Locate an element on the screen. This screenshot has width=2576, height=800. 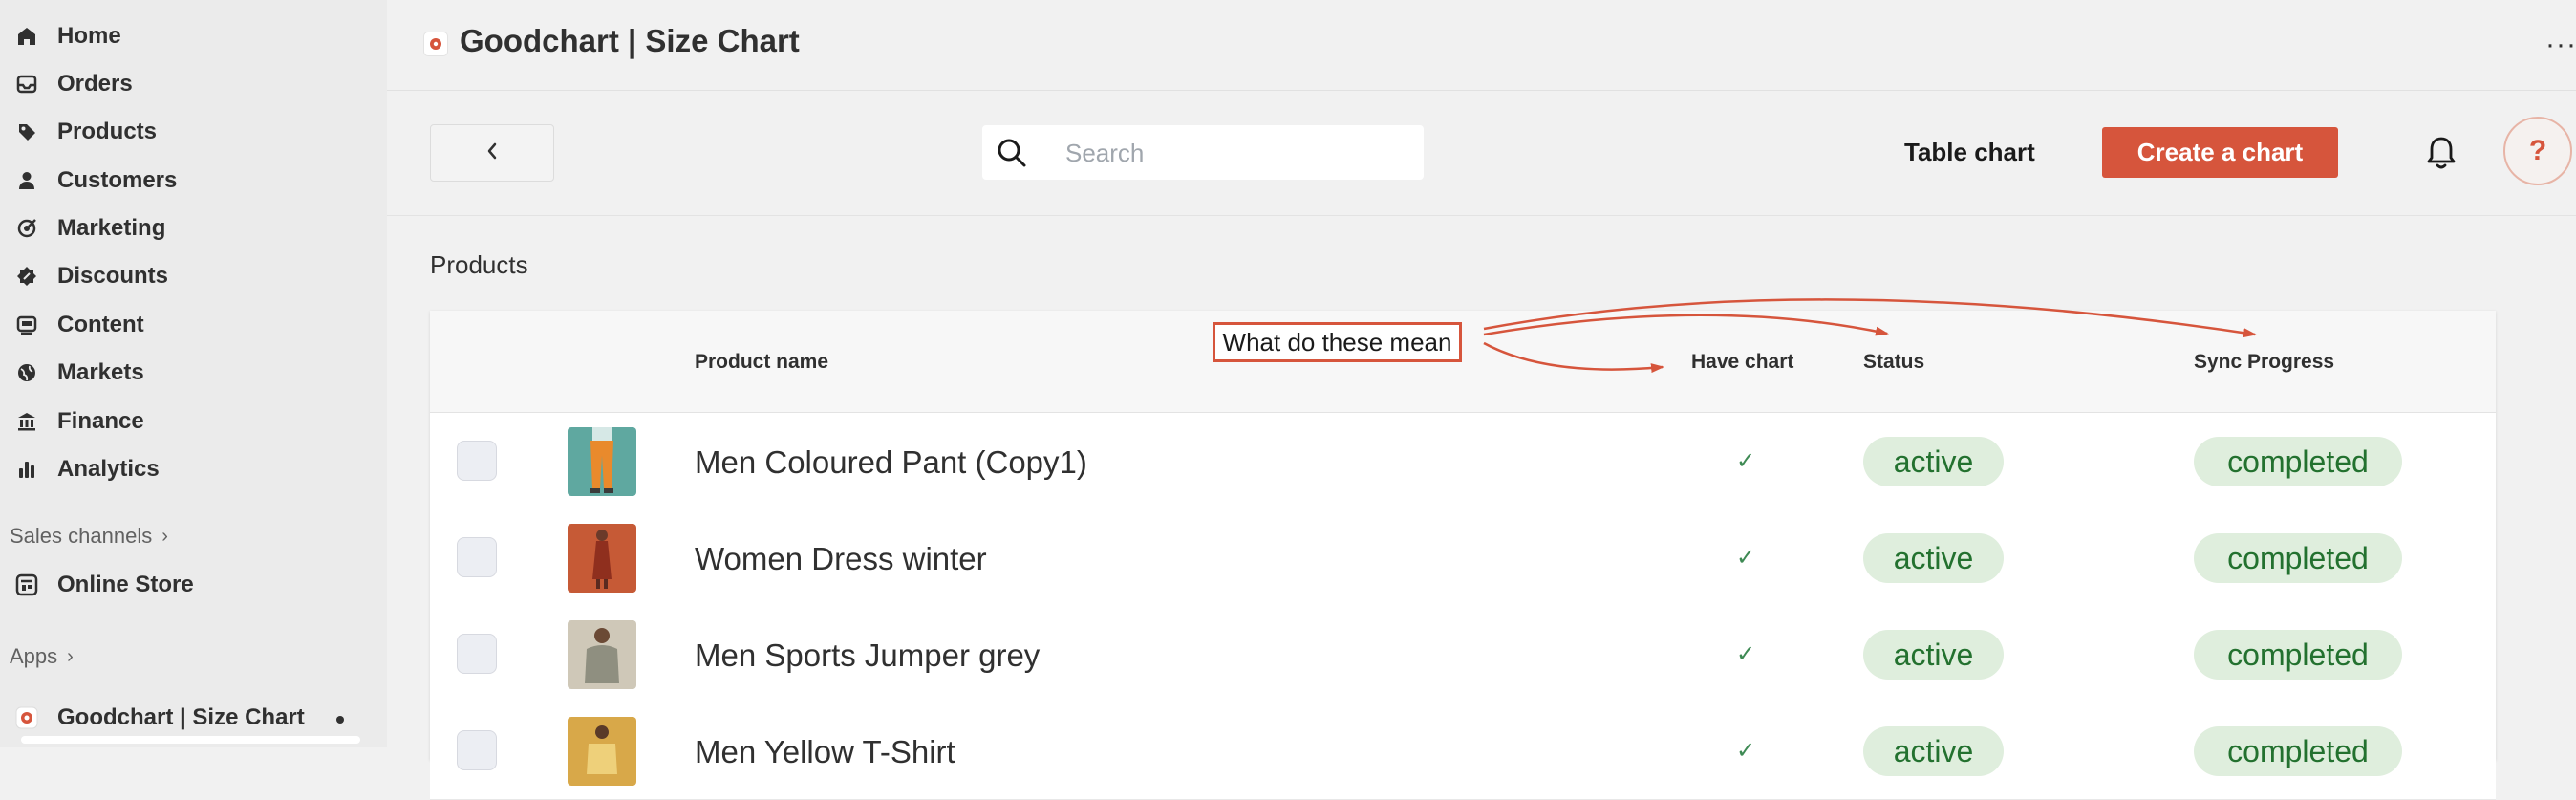
sidebar-item-label: Home is located at coordinates (89, 36).